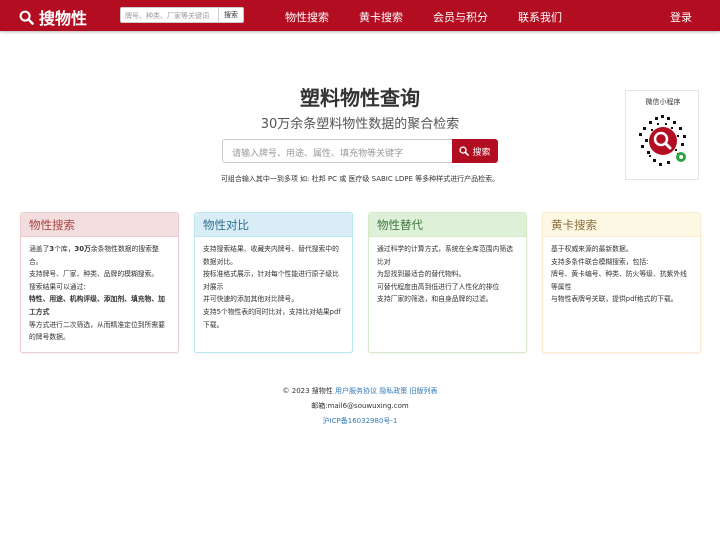  I want to click on panel-line: 等方式进行二次筛选，从而精准定位到所需要的牌号数据。, so click(97, 331).